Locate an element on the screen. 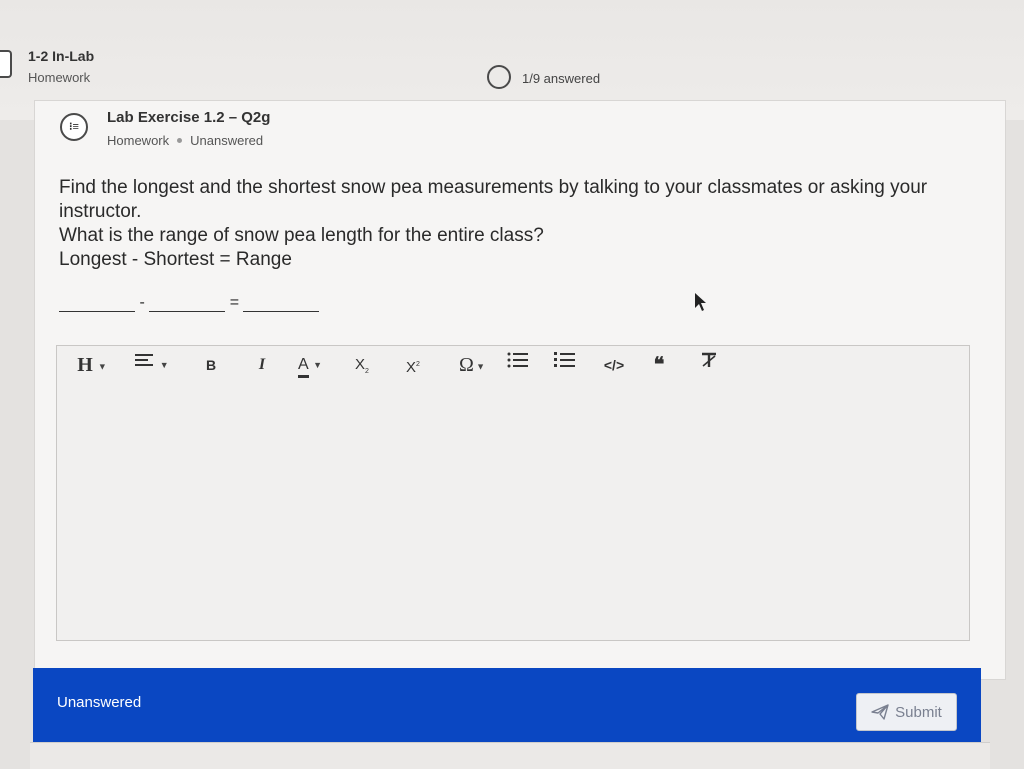 The width and height of the screenshot is (1024, 769). progress-text: 1/9 answered is located at coordinates (561, 78).